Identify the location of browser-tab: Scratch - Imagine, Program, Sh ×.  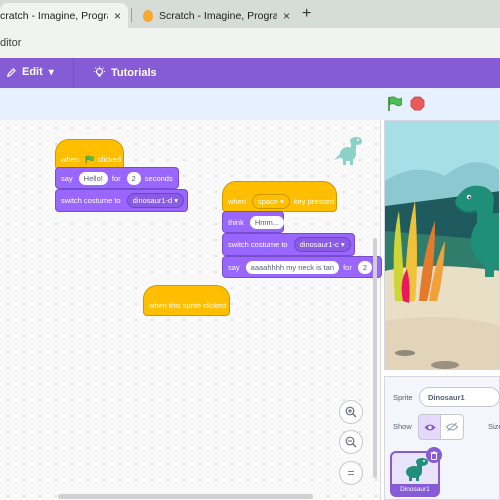
(219, 15).